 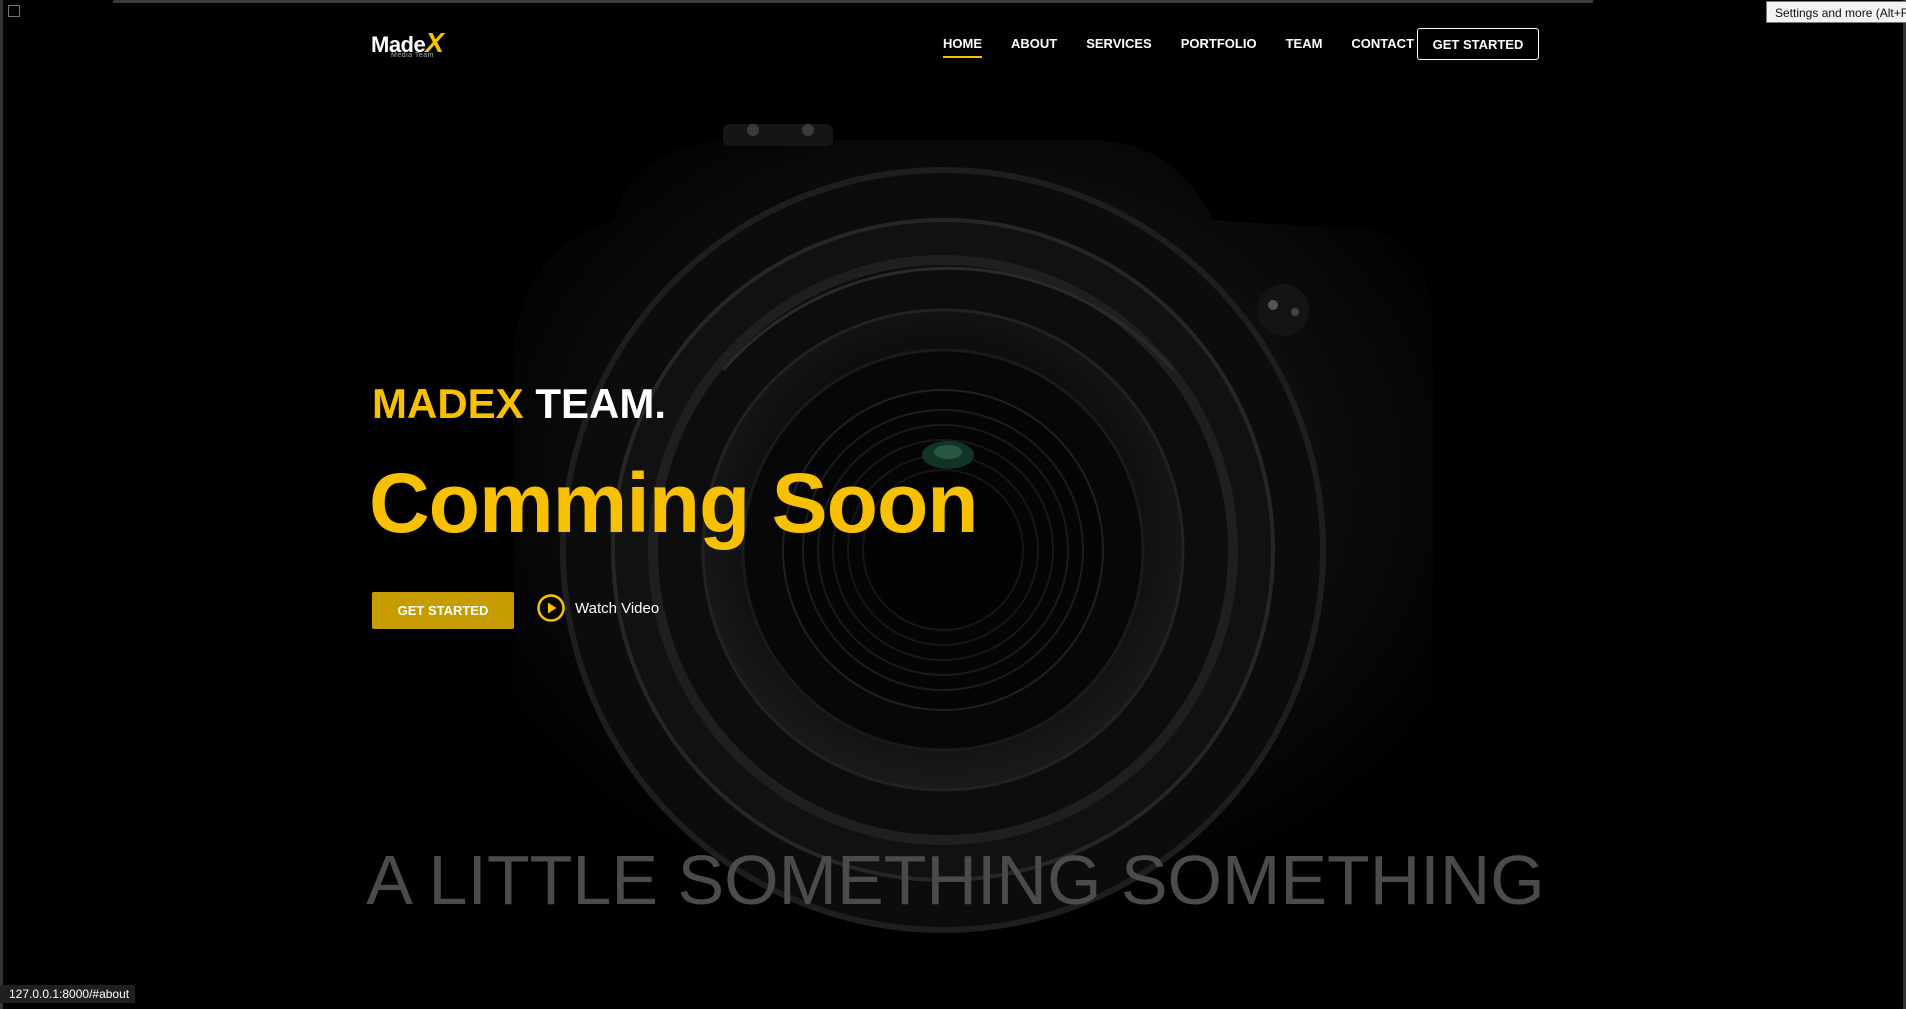 I want to click on status-bar-url: 127.0.0.1:8000/#about, so click(x=68, y=994).